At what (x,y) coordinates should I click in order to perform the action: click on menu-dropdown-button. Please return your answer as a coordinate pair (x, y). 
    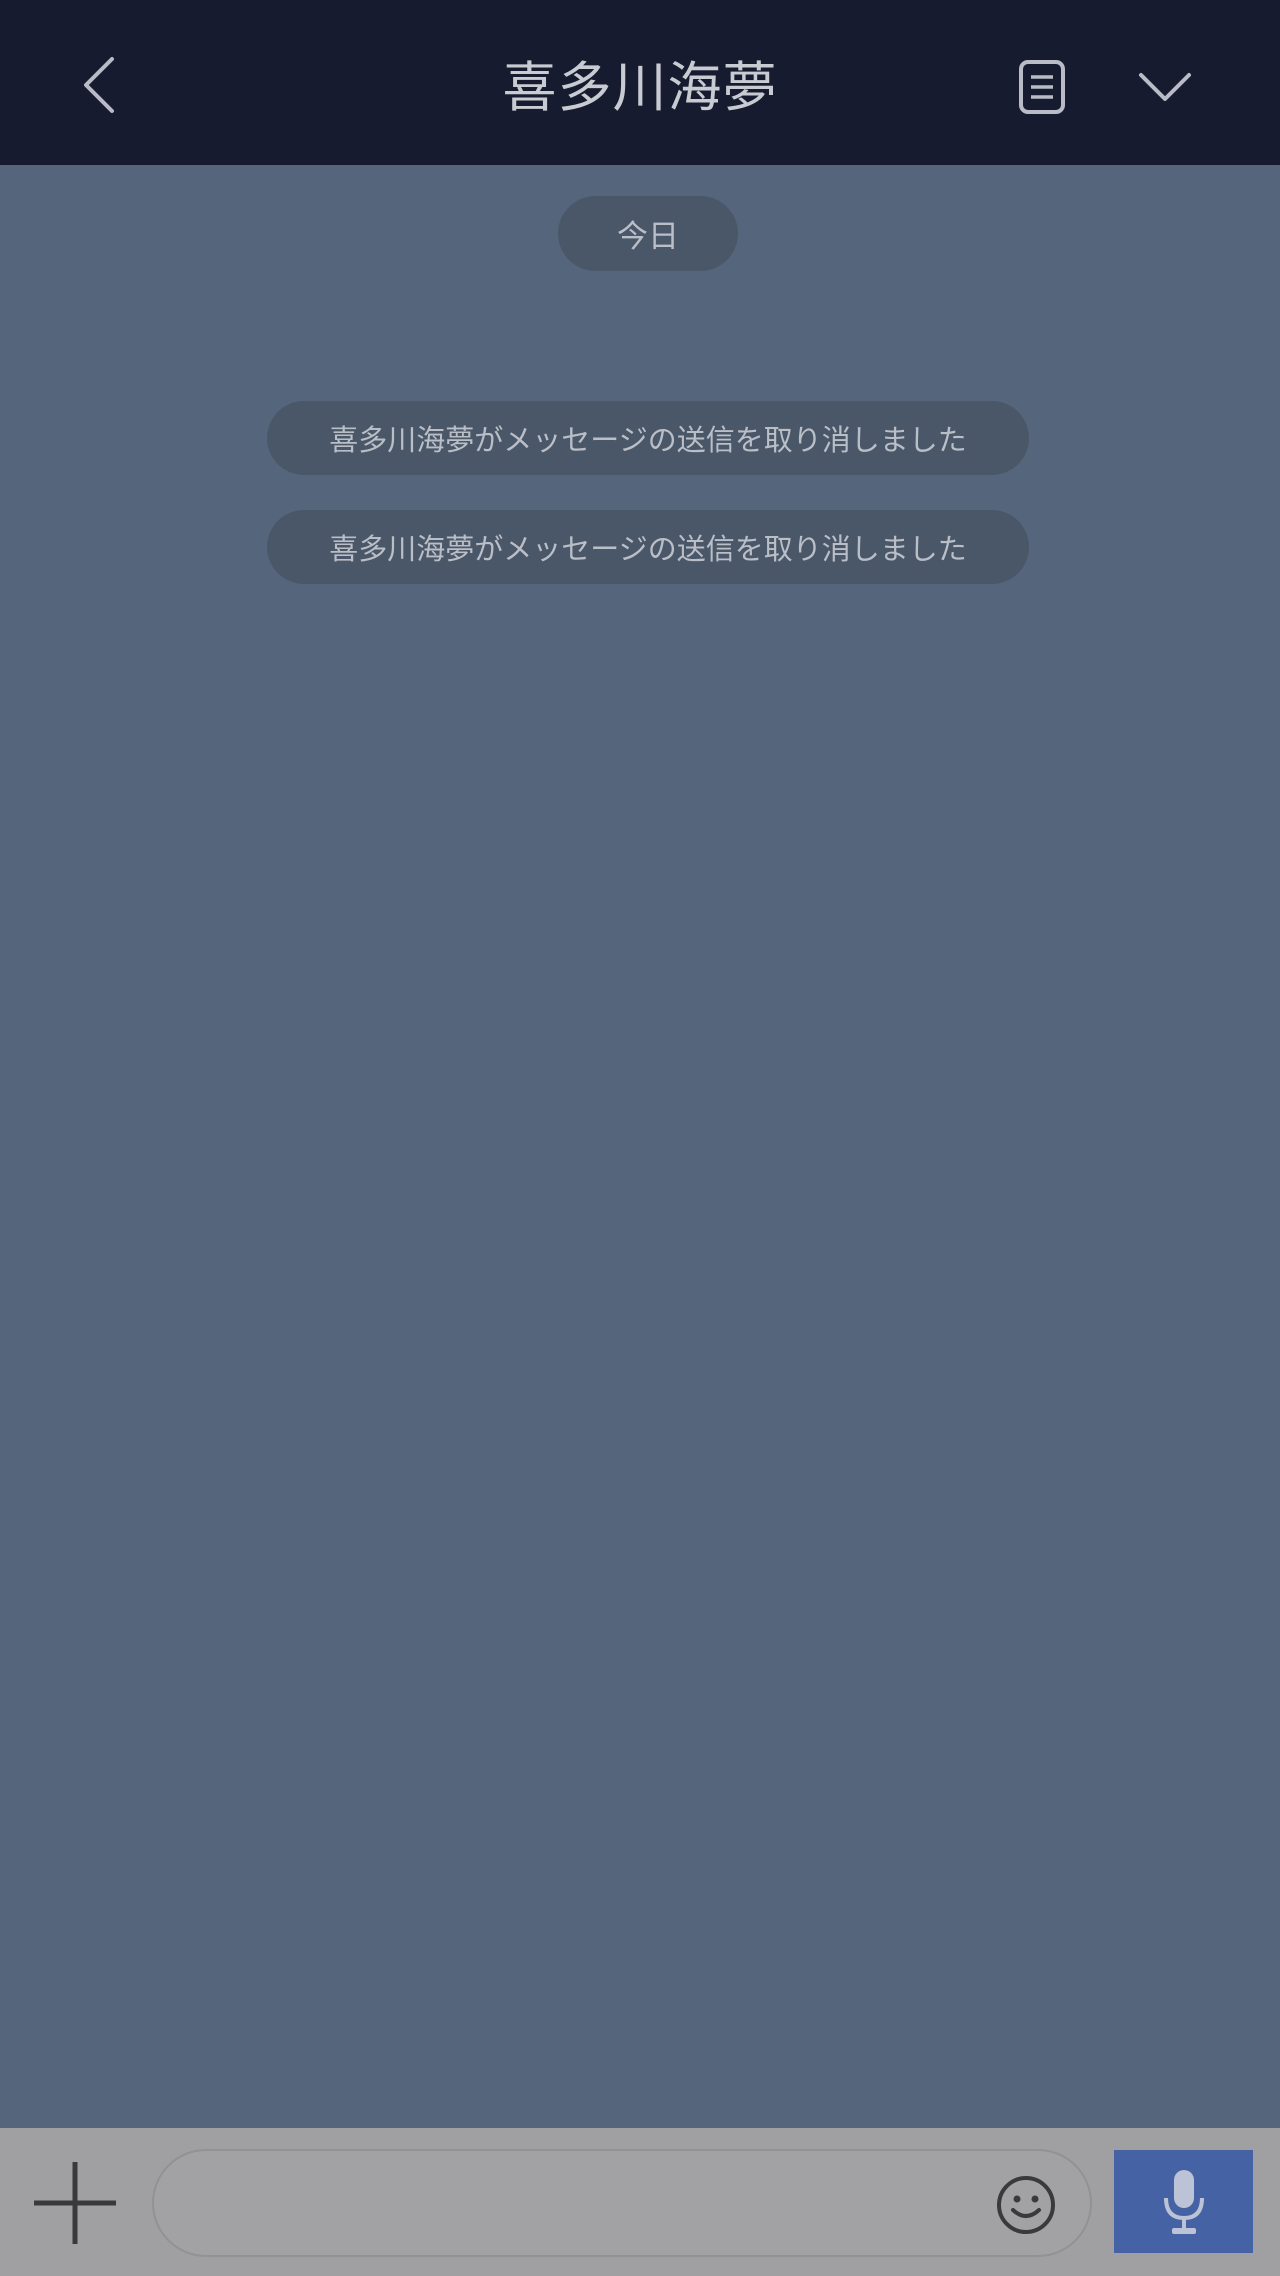
    Looking at the image, I should click on (1165, 87).